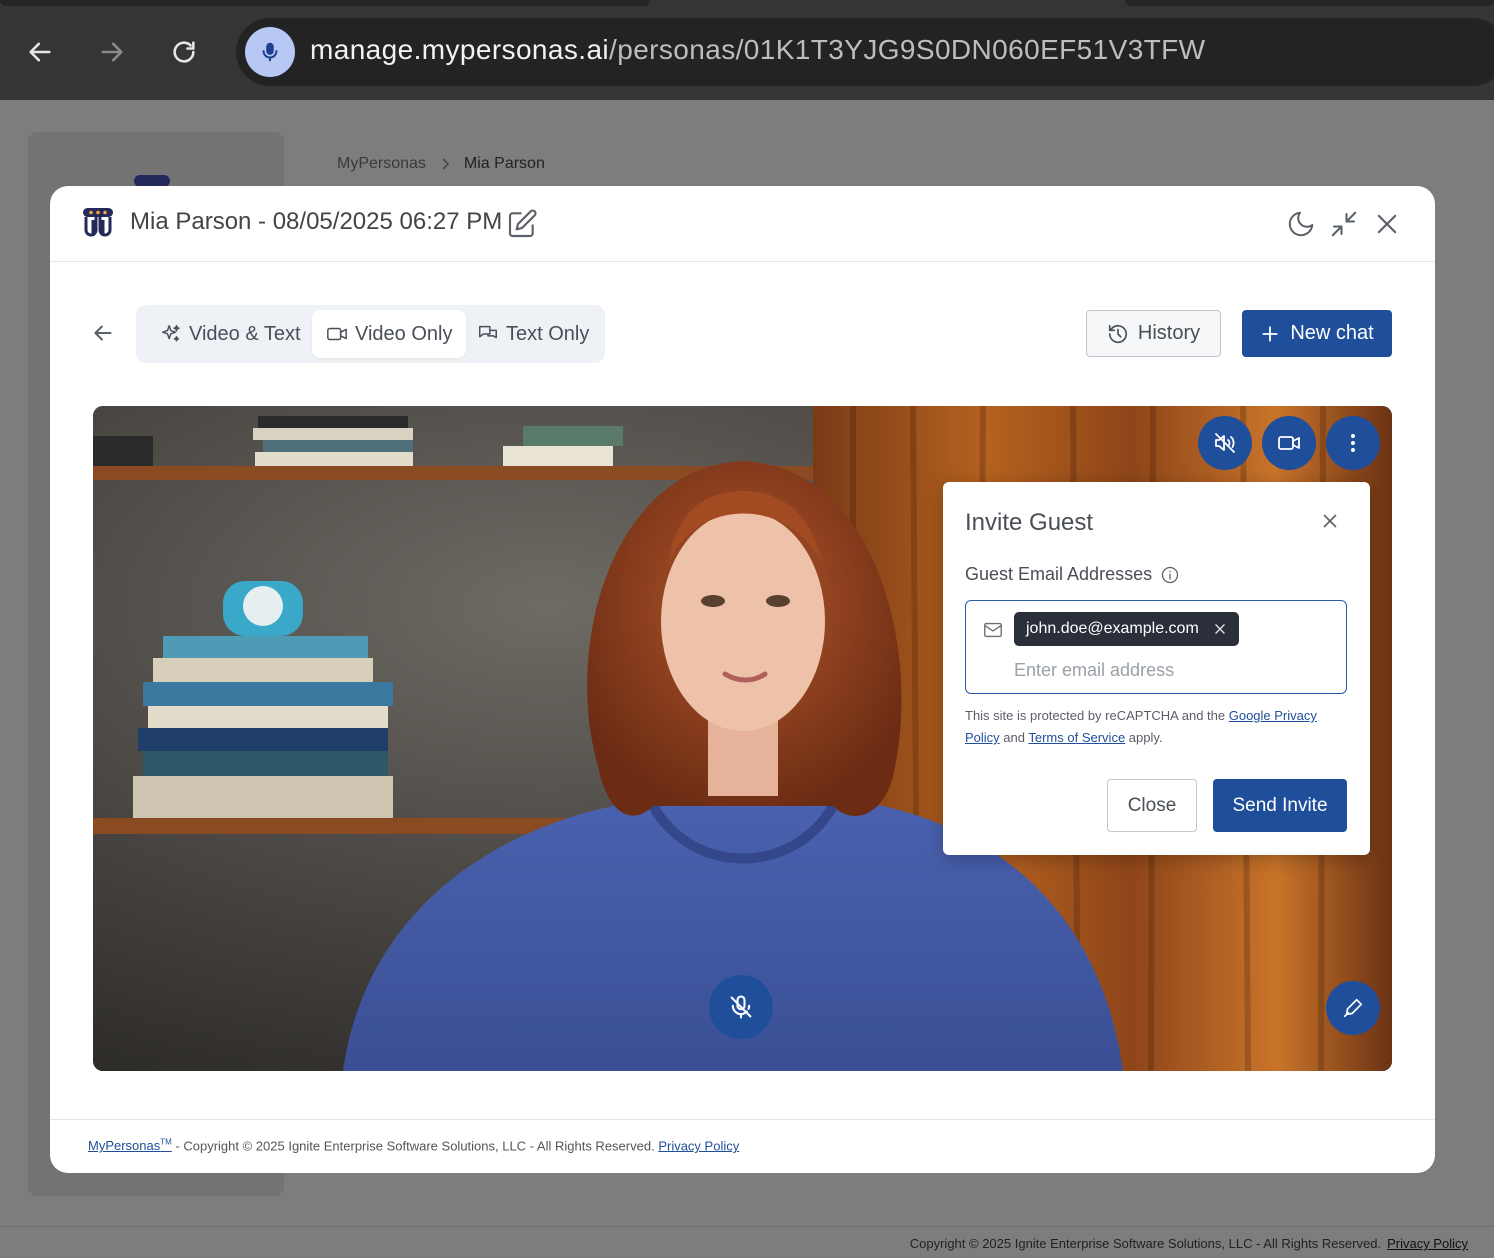 The height and width of the screenshot is (1258, 1494). Describe the element at coordinates (40, 52) in the screenshot. I see `back-icon` at that location.